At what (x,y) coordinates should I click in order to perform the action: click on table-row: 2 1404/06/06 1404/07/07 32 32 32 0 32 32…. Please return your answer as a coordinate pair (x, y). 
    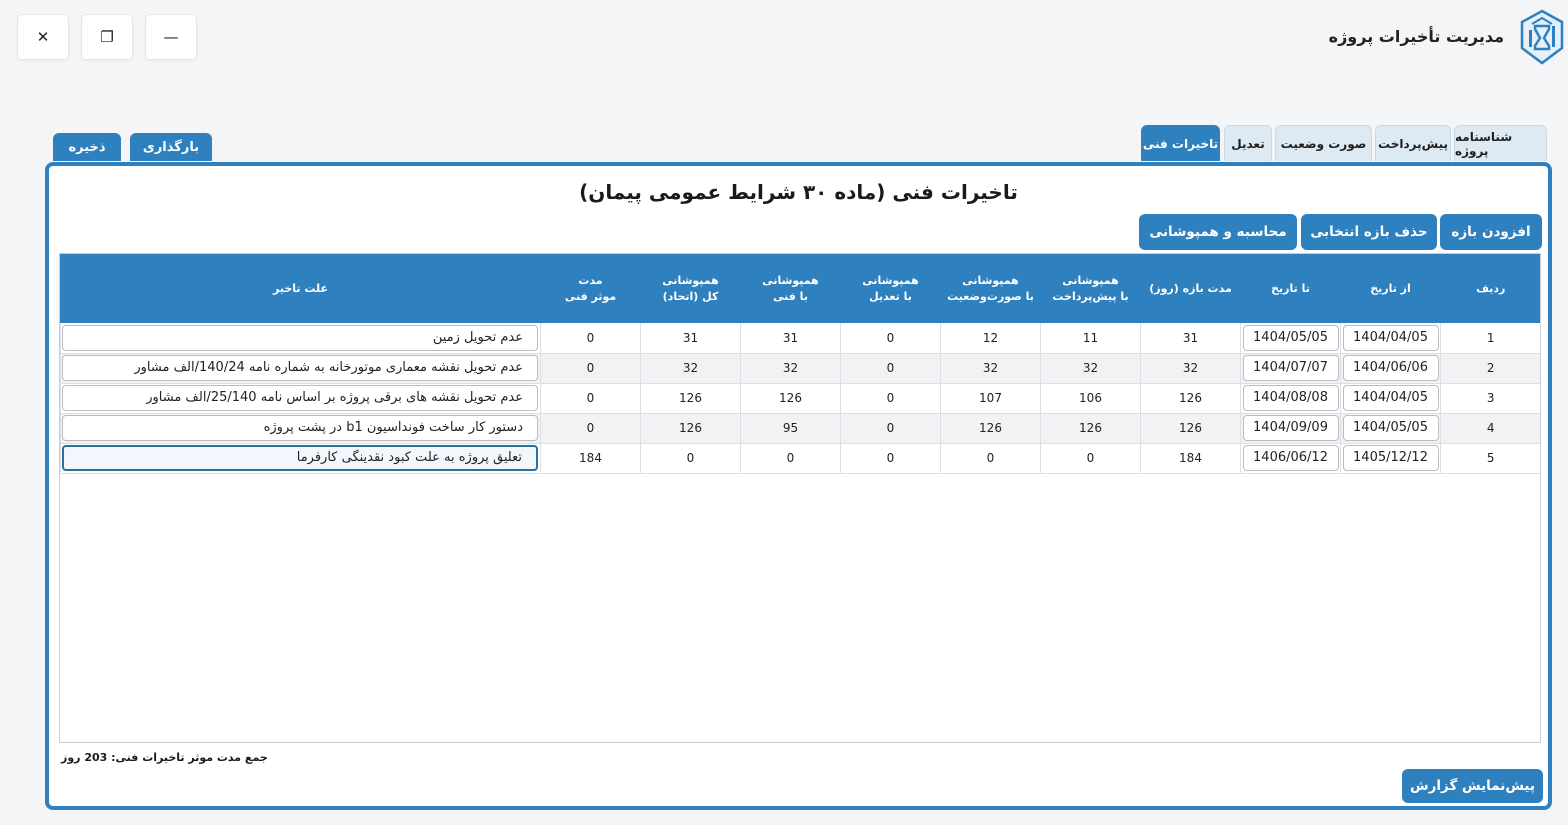
    Looking at the image, I should click on (800, 368).